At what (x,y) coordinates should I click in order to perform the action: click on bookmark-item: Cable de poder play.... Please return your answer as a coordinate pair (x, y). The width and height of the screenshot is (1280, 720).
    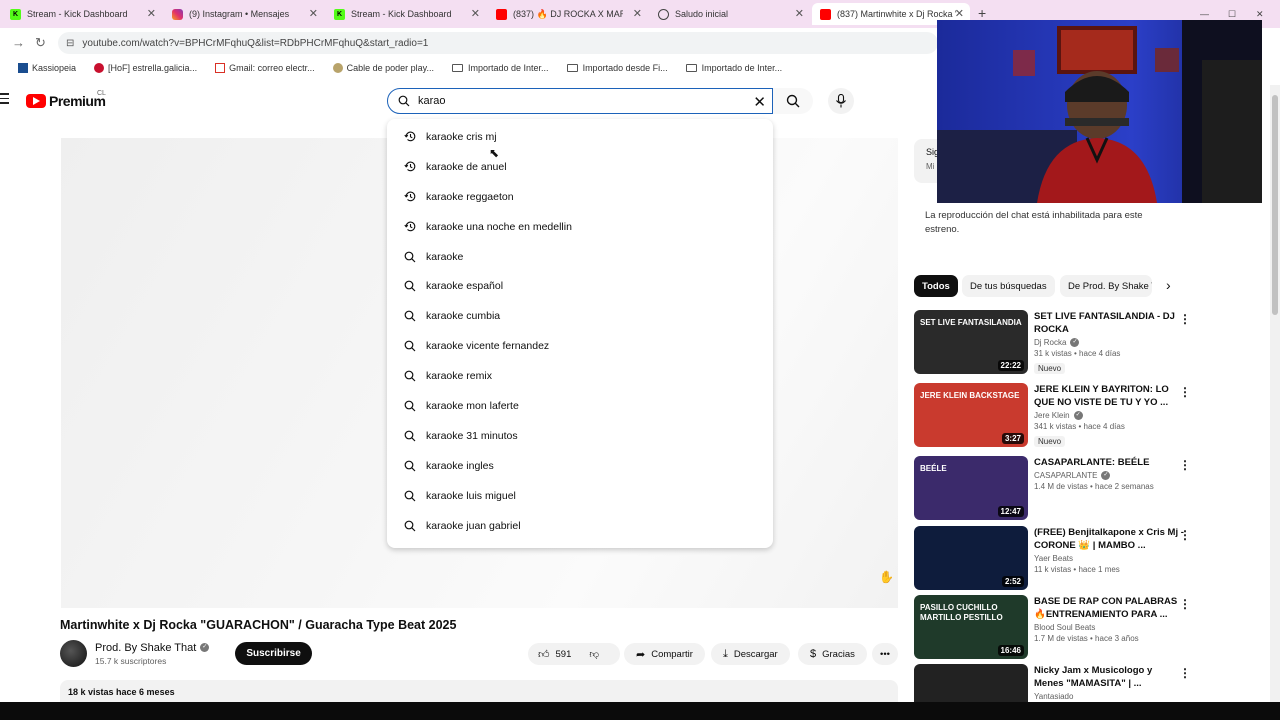
    Looking at the image, I should click on (383, 68).